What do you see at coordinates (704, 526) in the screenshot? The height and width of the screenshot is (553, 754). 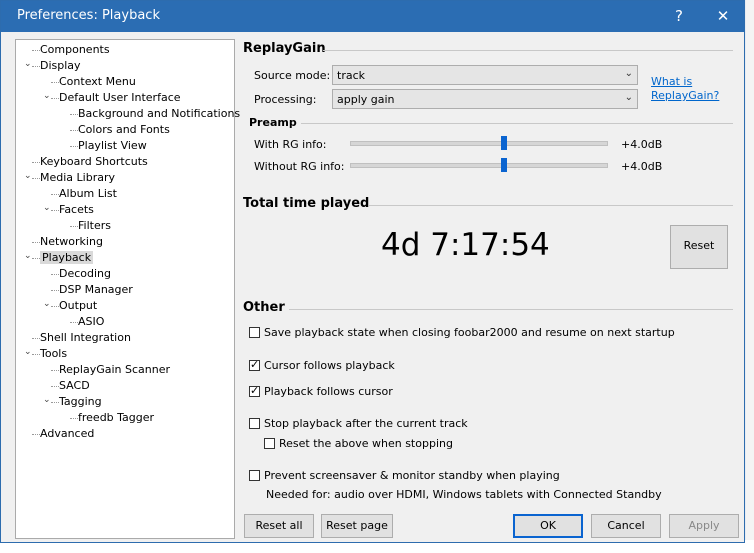 I see `apply-button: Apply` at bounding box center [704, 526].